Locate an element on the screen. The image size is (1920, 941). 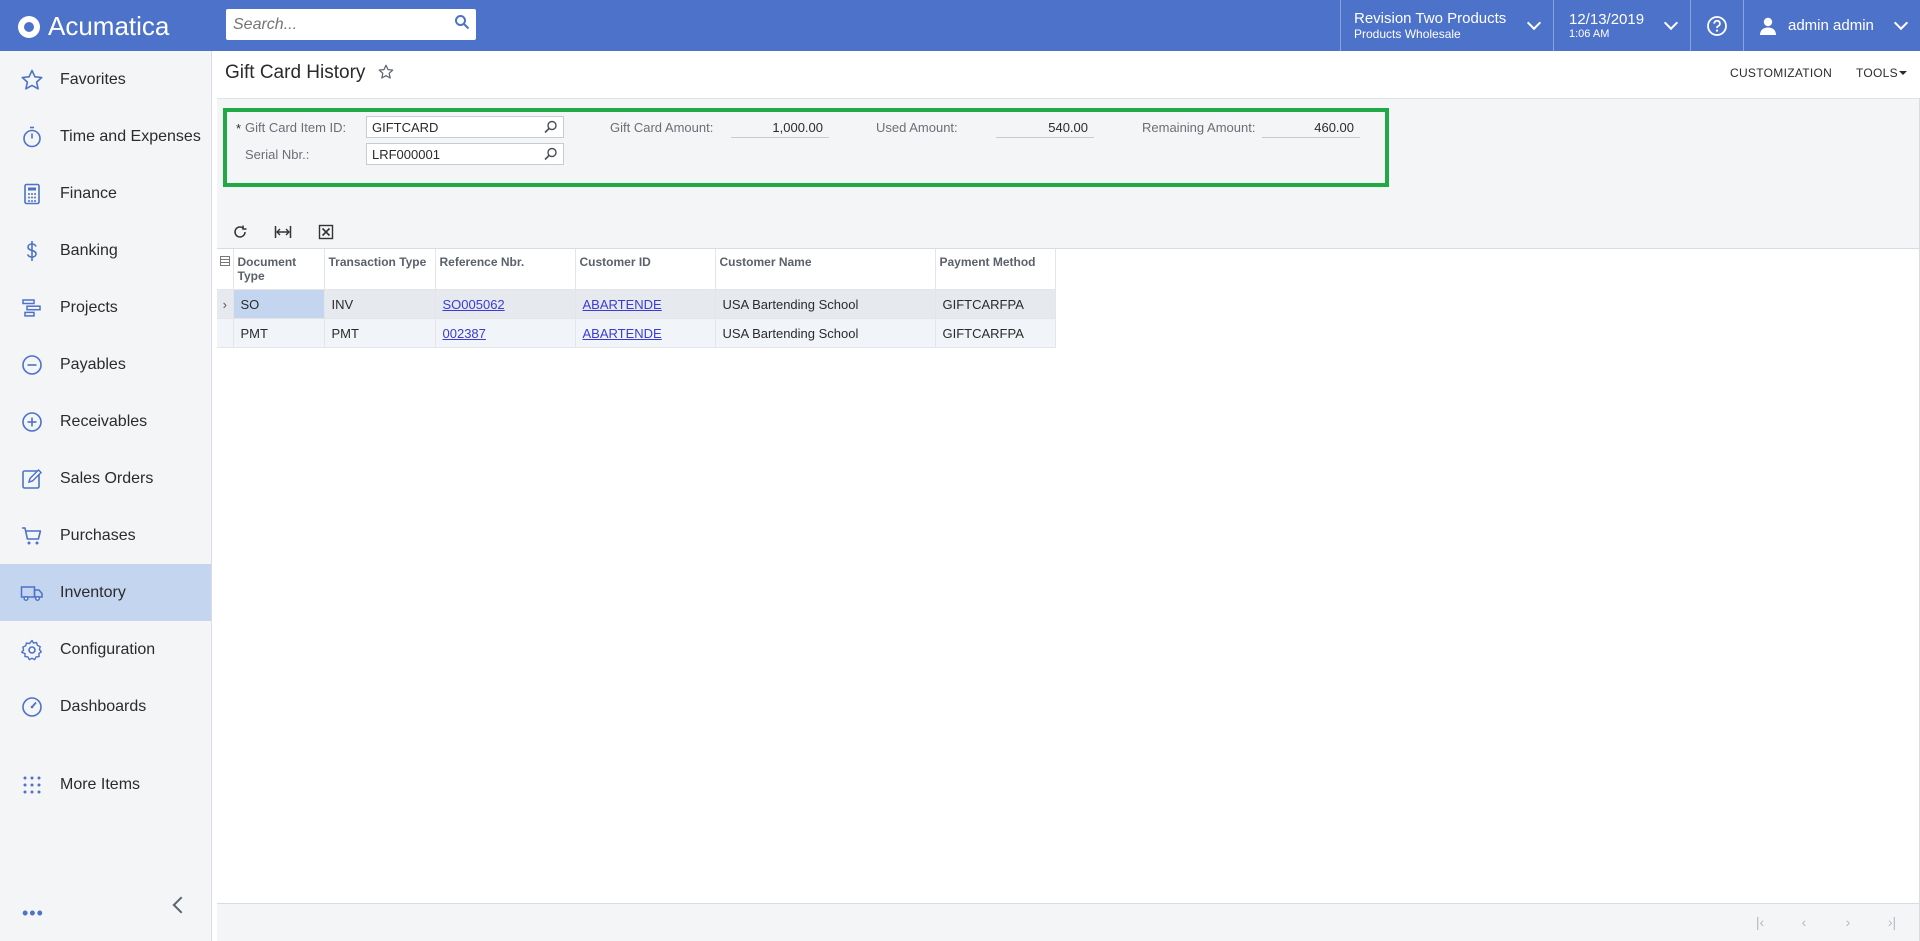
company-selector: Revision Two Products Products Wholesale is located at coordinates (1446, 25).